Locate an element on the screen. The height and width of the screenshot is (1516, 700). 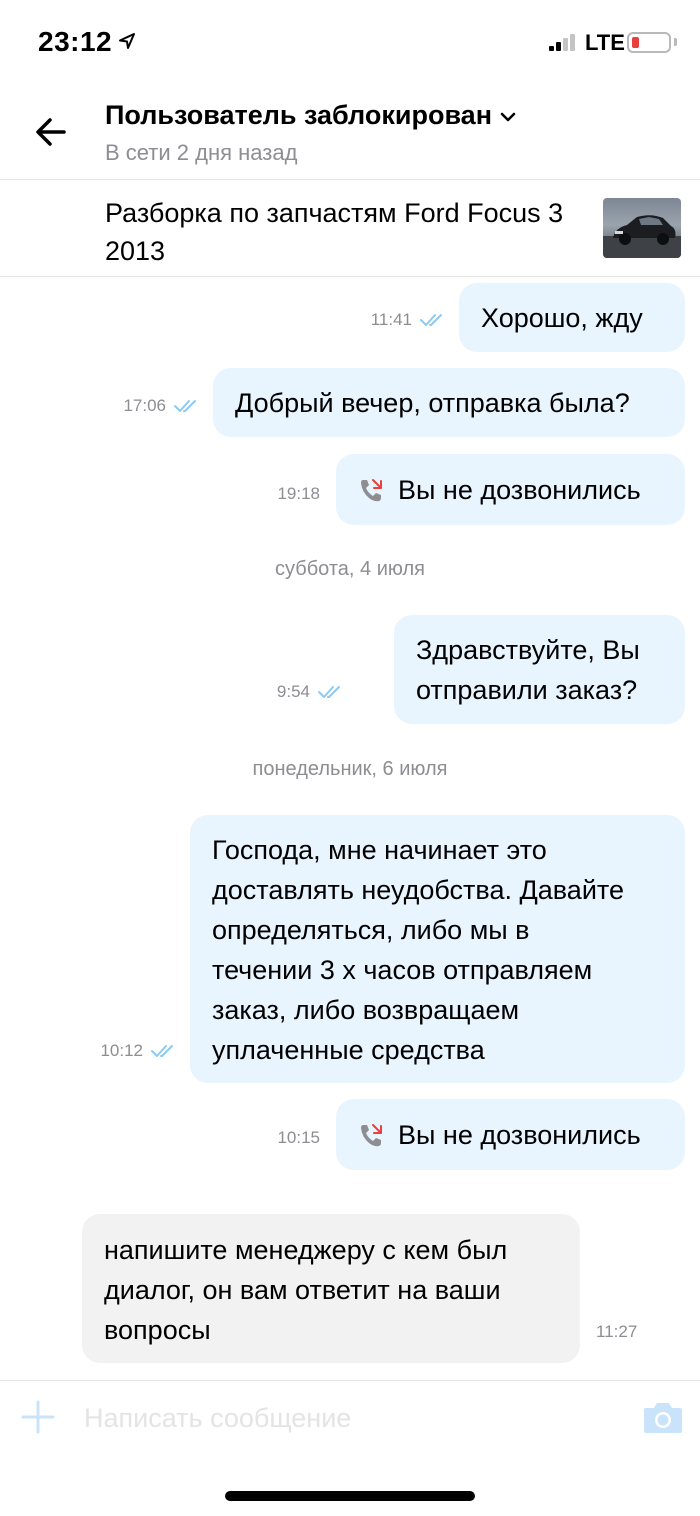
car-photo-icon is located at coordinates (642, 236).